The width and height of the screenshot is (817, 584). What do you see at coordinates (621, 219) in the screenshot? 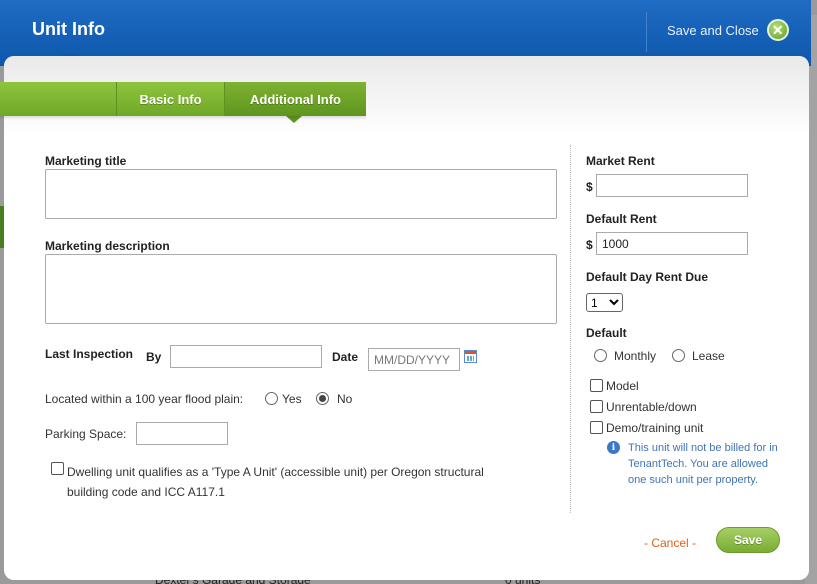
I see `default-rent-label: Default Rent` at bounding box center [621, 219].